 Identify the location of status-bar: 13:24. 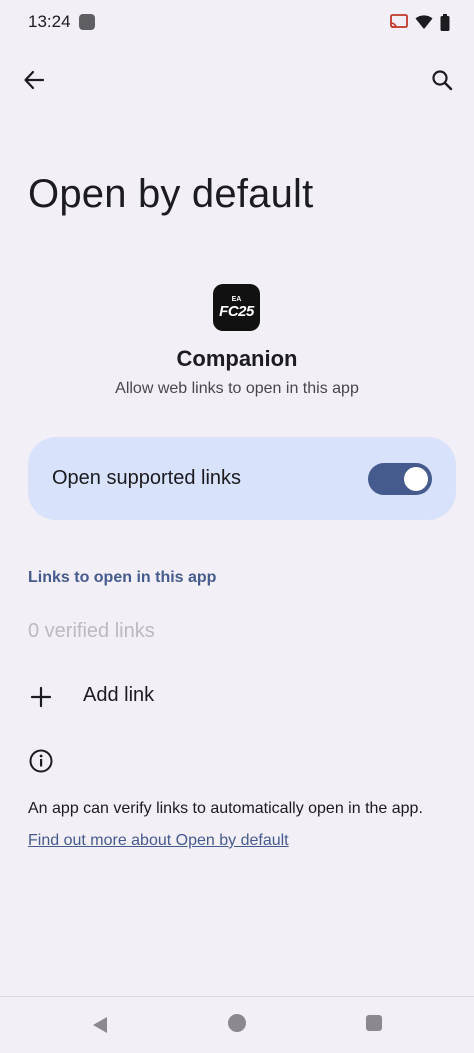
(237, 22).